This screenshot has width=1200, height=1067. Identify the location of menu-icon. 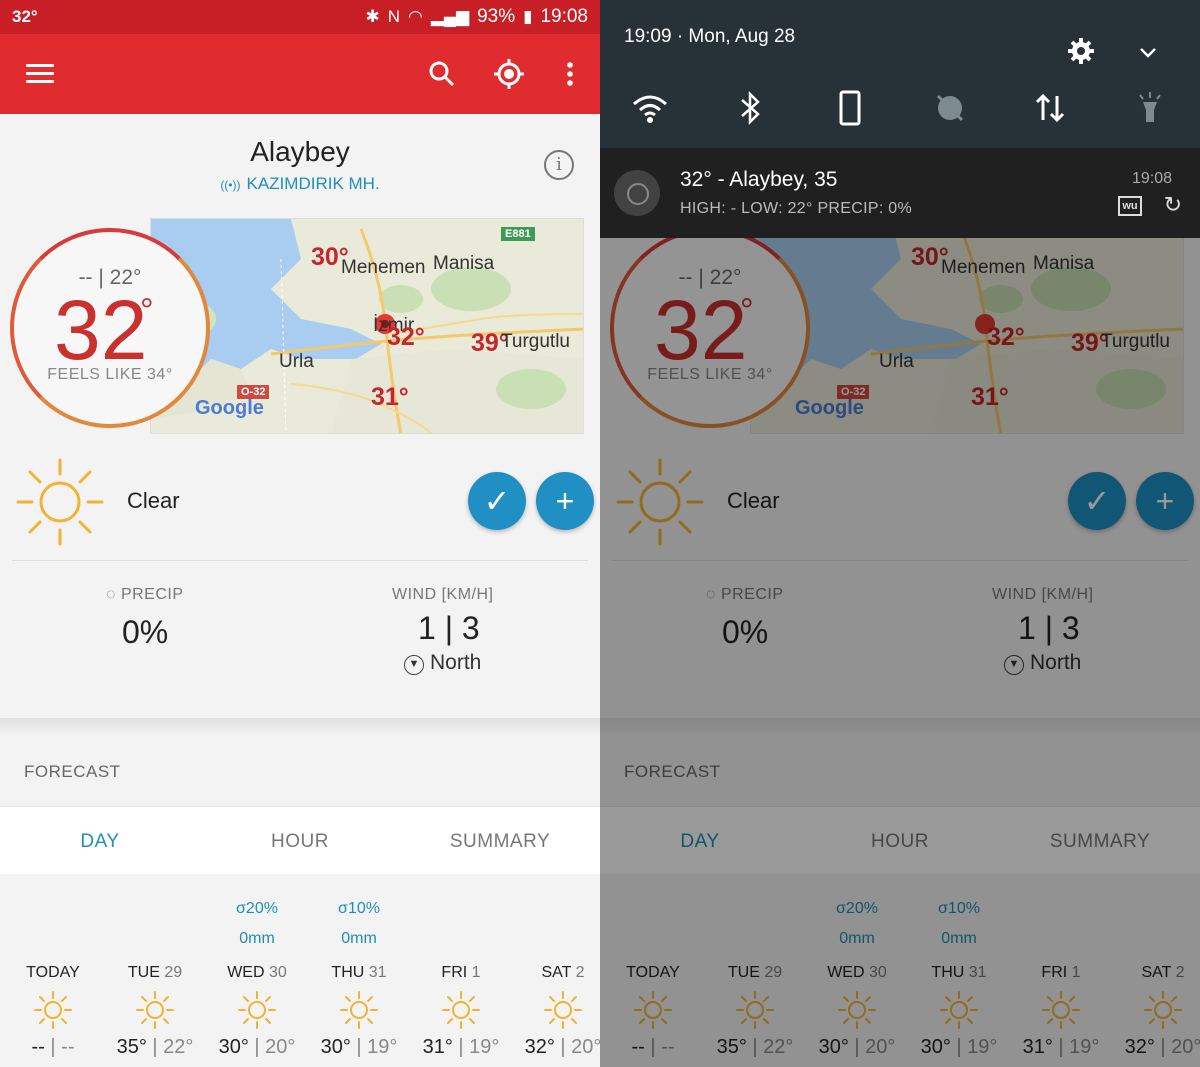
(40, 74).